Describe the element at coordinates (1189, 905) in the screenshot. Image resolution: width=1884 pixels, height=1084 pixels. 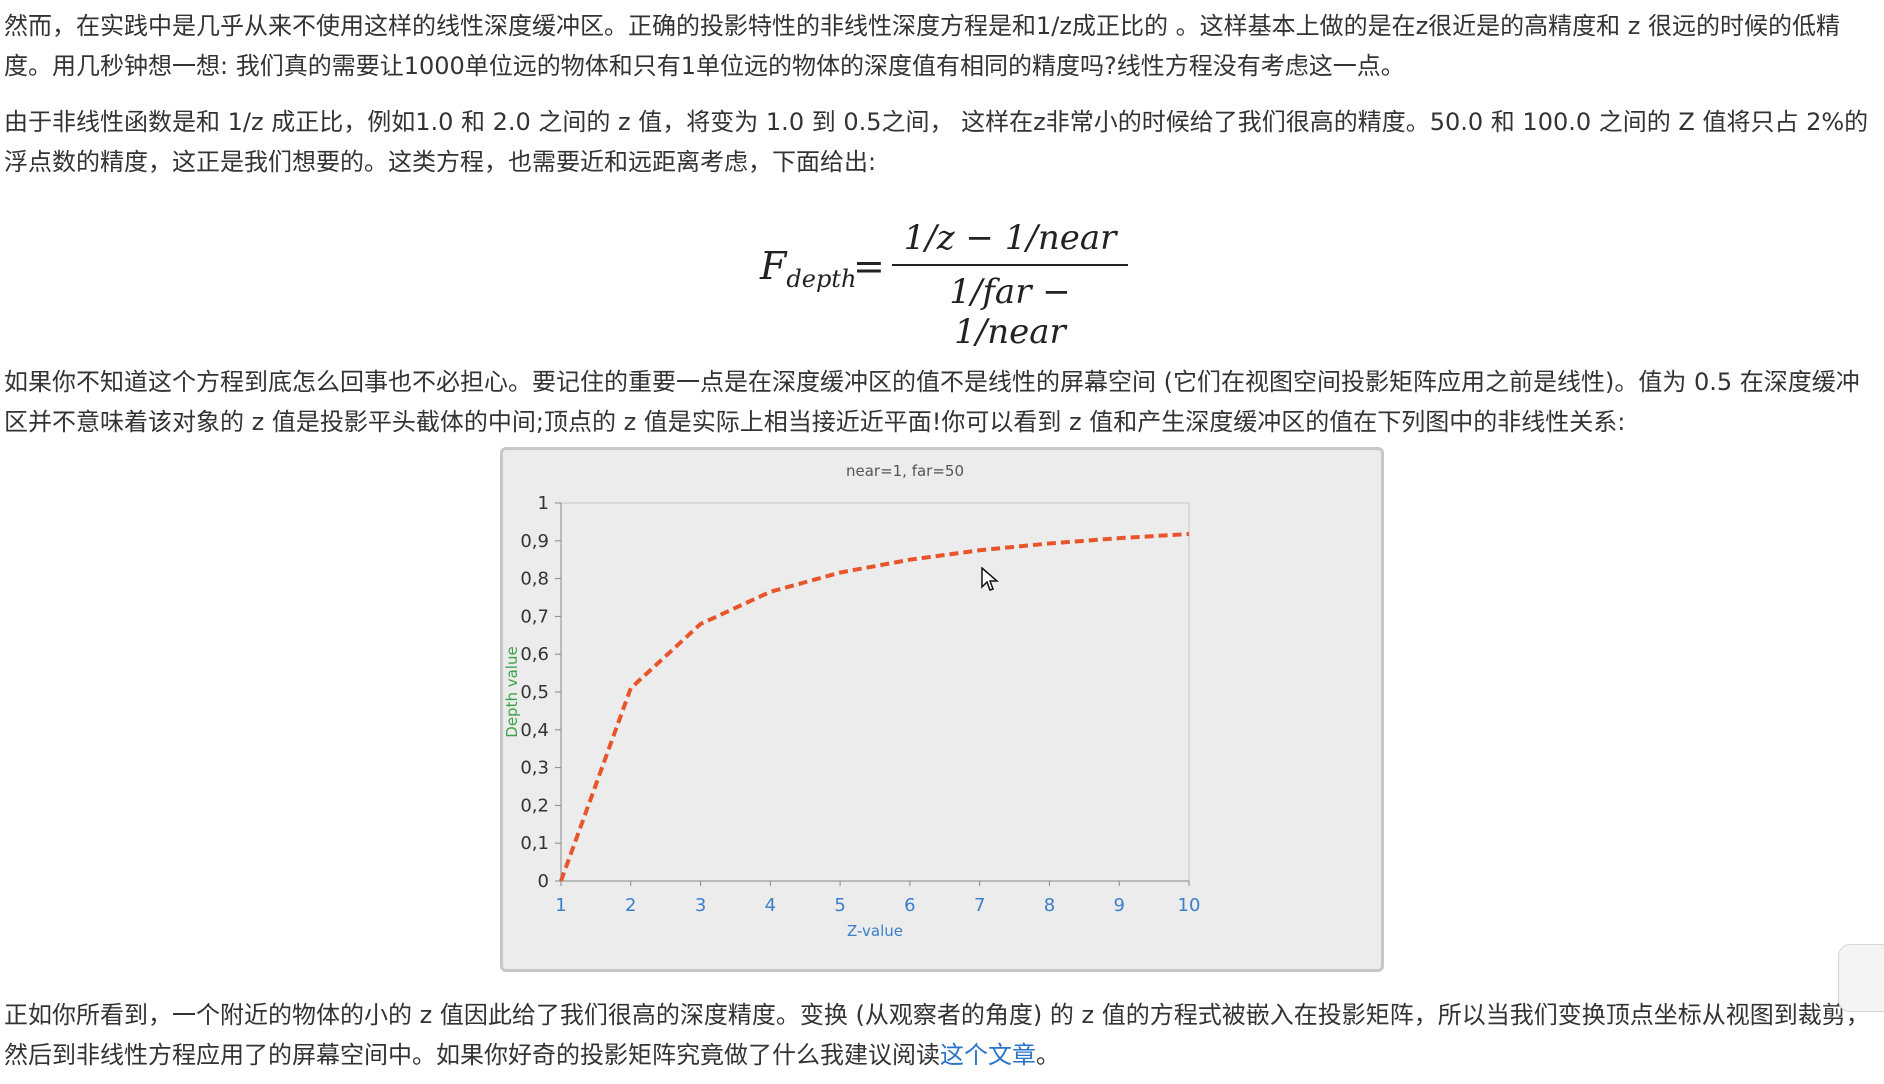
I see `x-tick-label: 10` at that location.